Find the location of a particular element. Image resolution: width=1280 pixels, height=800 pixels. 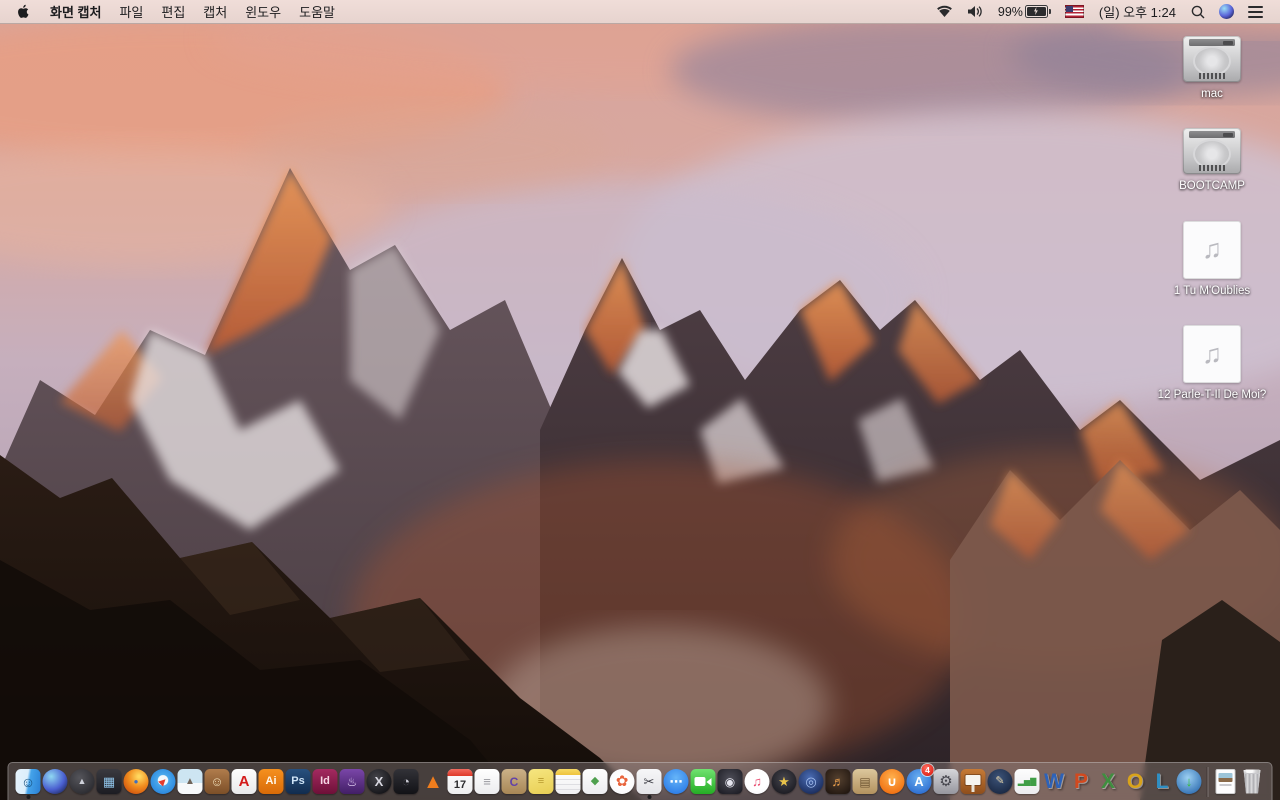

menu-clock: (일) 오후 1:24 is located at coordinates (1137, 11).